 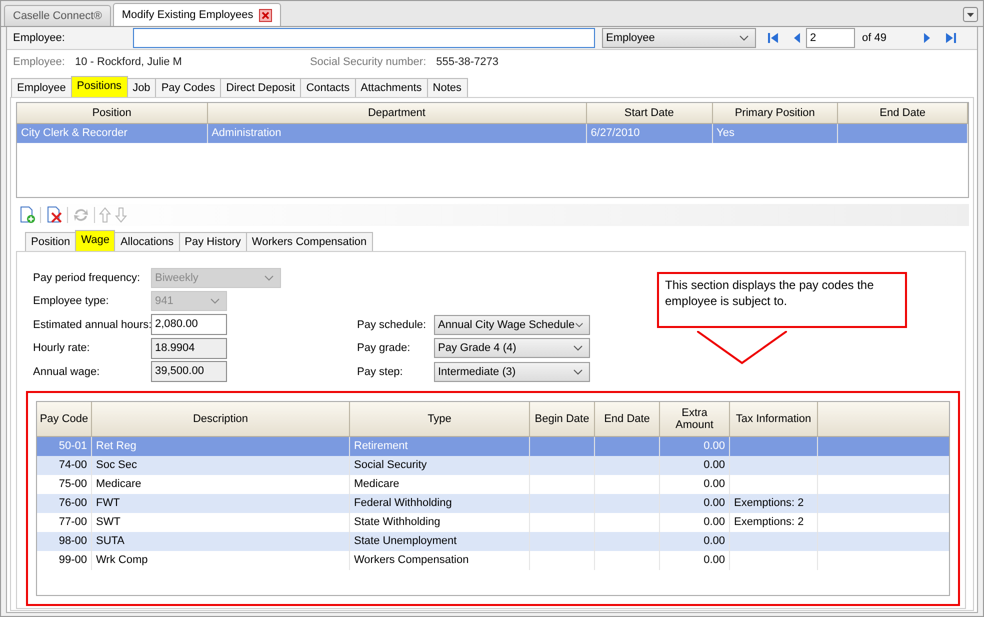 I want to click on table-row: 74-00 Soc Sec Social Security 0.00, so click(x=493, y=465).